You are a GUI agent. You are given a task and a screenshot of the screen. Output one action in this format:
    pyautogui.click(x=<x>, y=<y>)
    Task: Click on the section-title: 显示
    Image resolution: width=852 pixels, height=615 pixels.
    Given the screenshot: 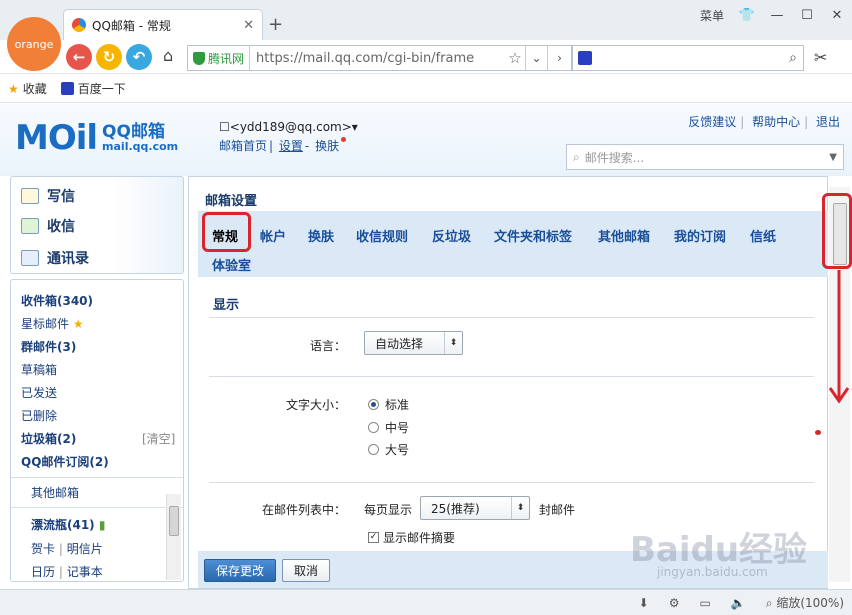 What is the action you would take?
    pyautogui.click(x=226, y=305)
    